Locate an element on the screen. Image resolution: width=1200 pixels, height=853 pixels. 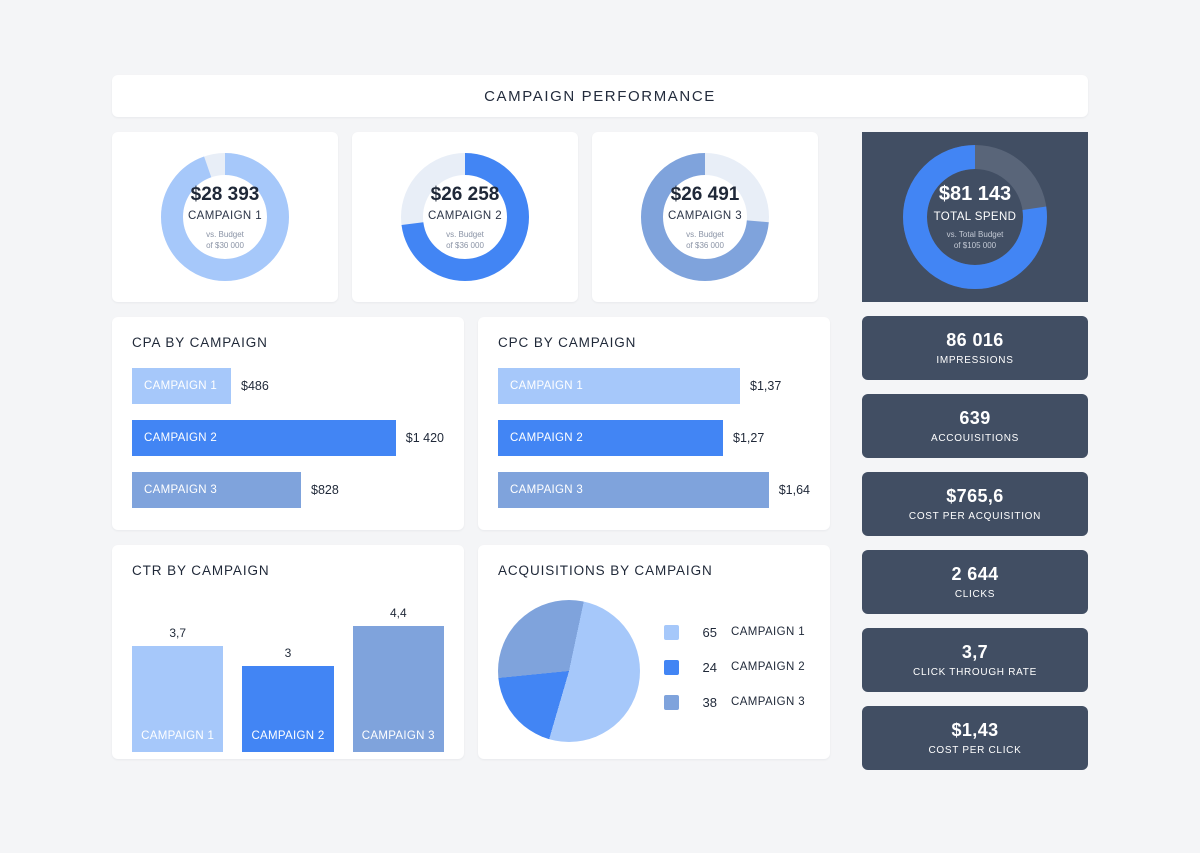
donut-value: $28 393 is located at coordinates (225, 194).